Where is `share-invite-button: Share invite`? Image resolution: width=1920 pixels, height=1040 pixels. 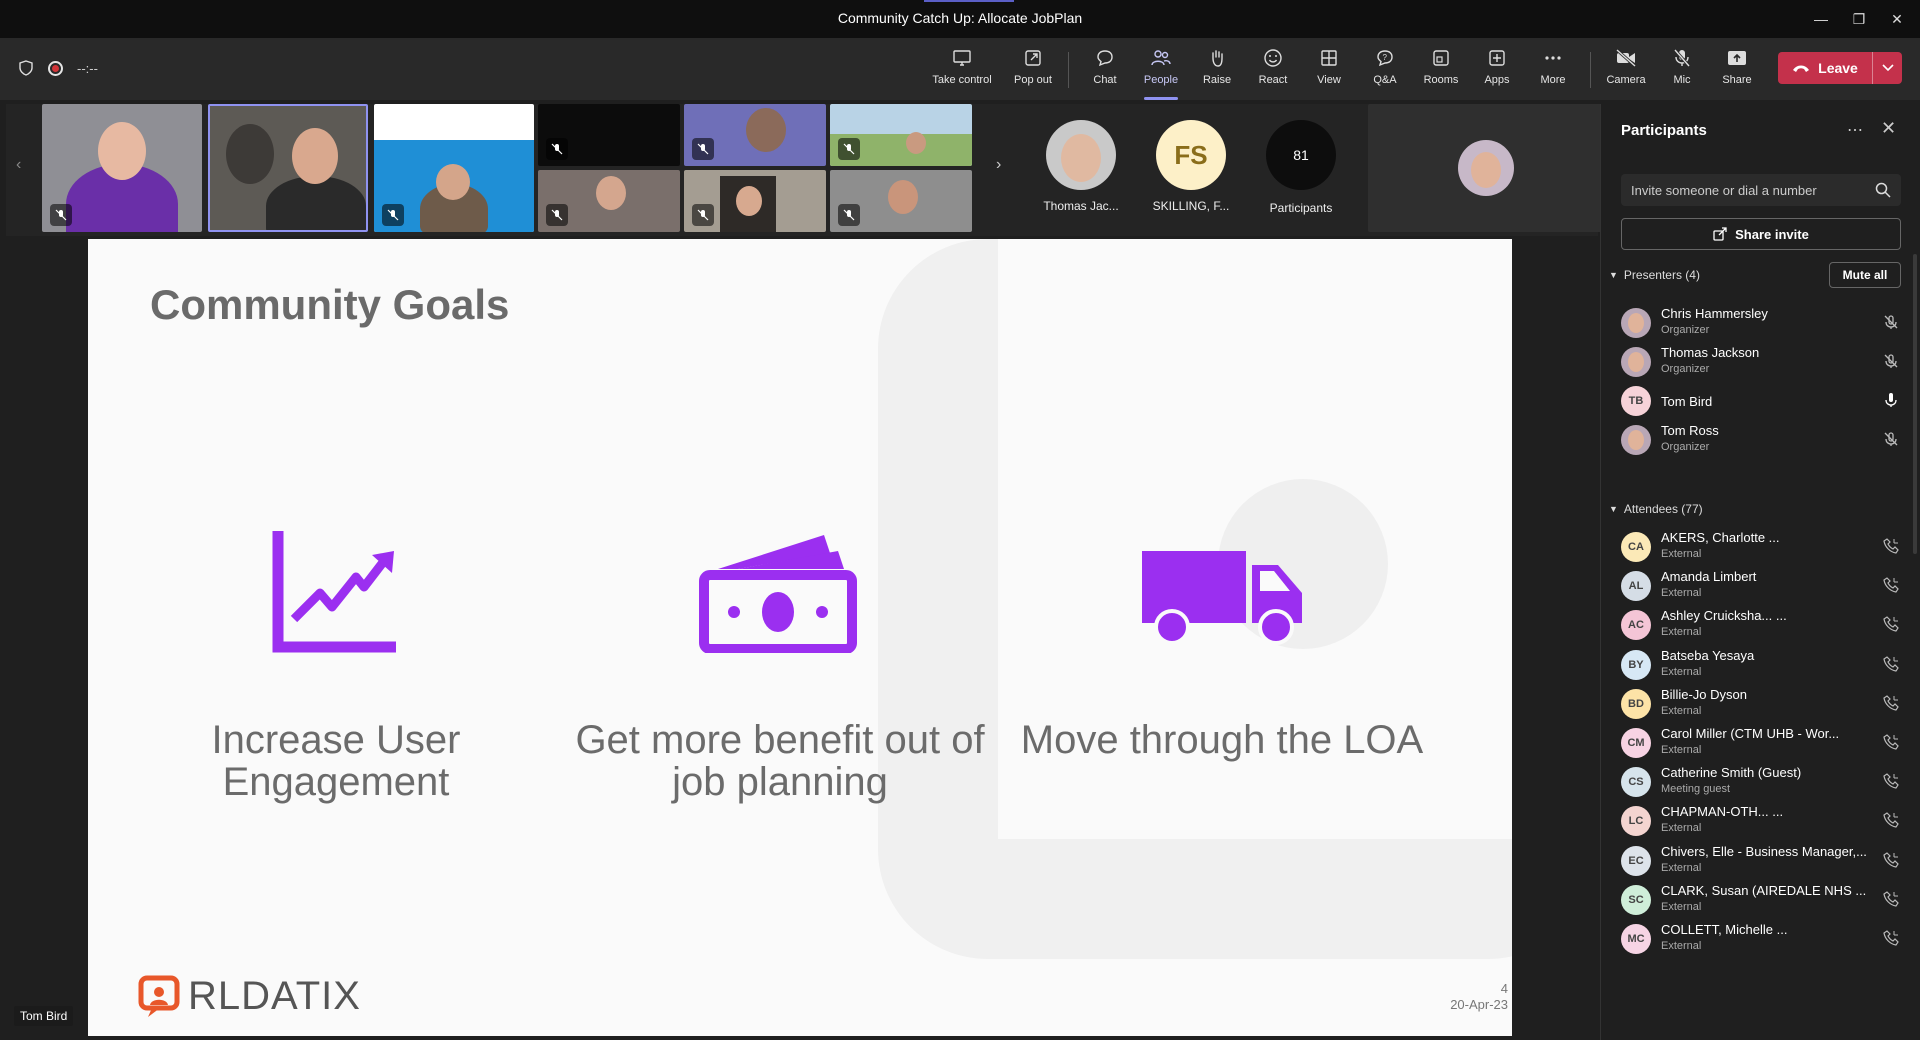
share-invite-button: Share invite is located at coordinates (1761, 234).